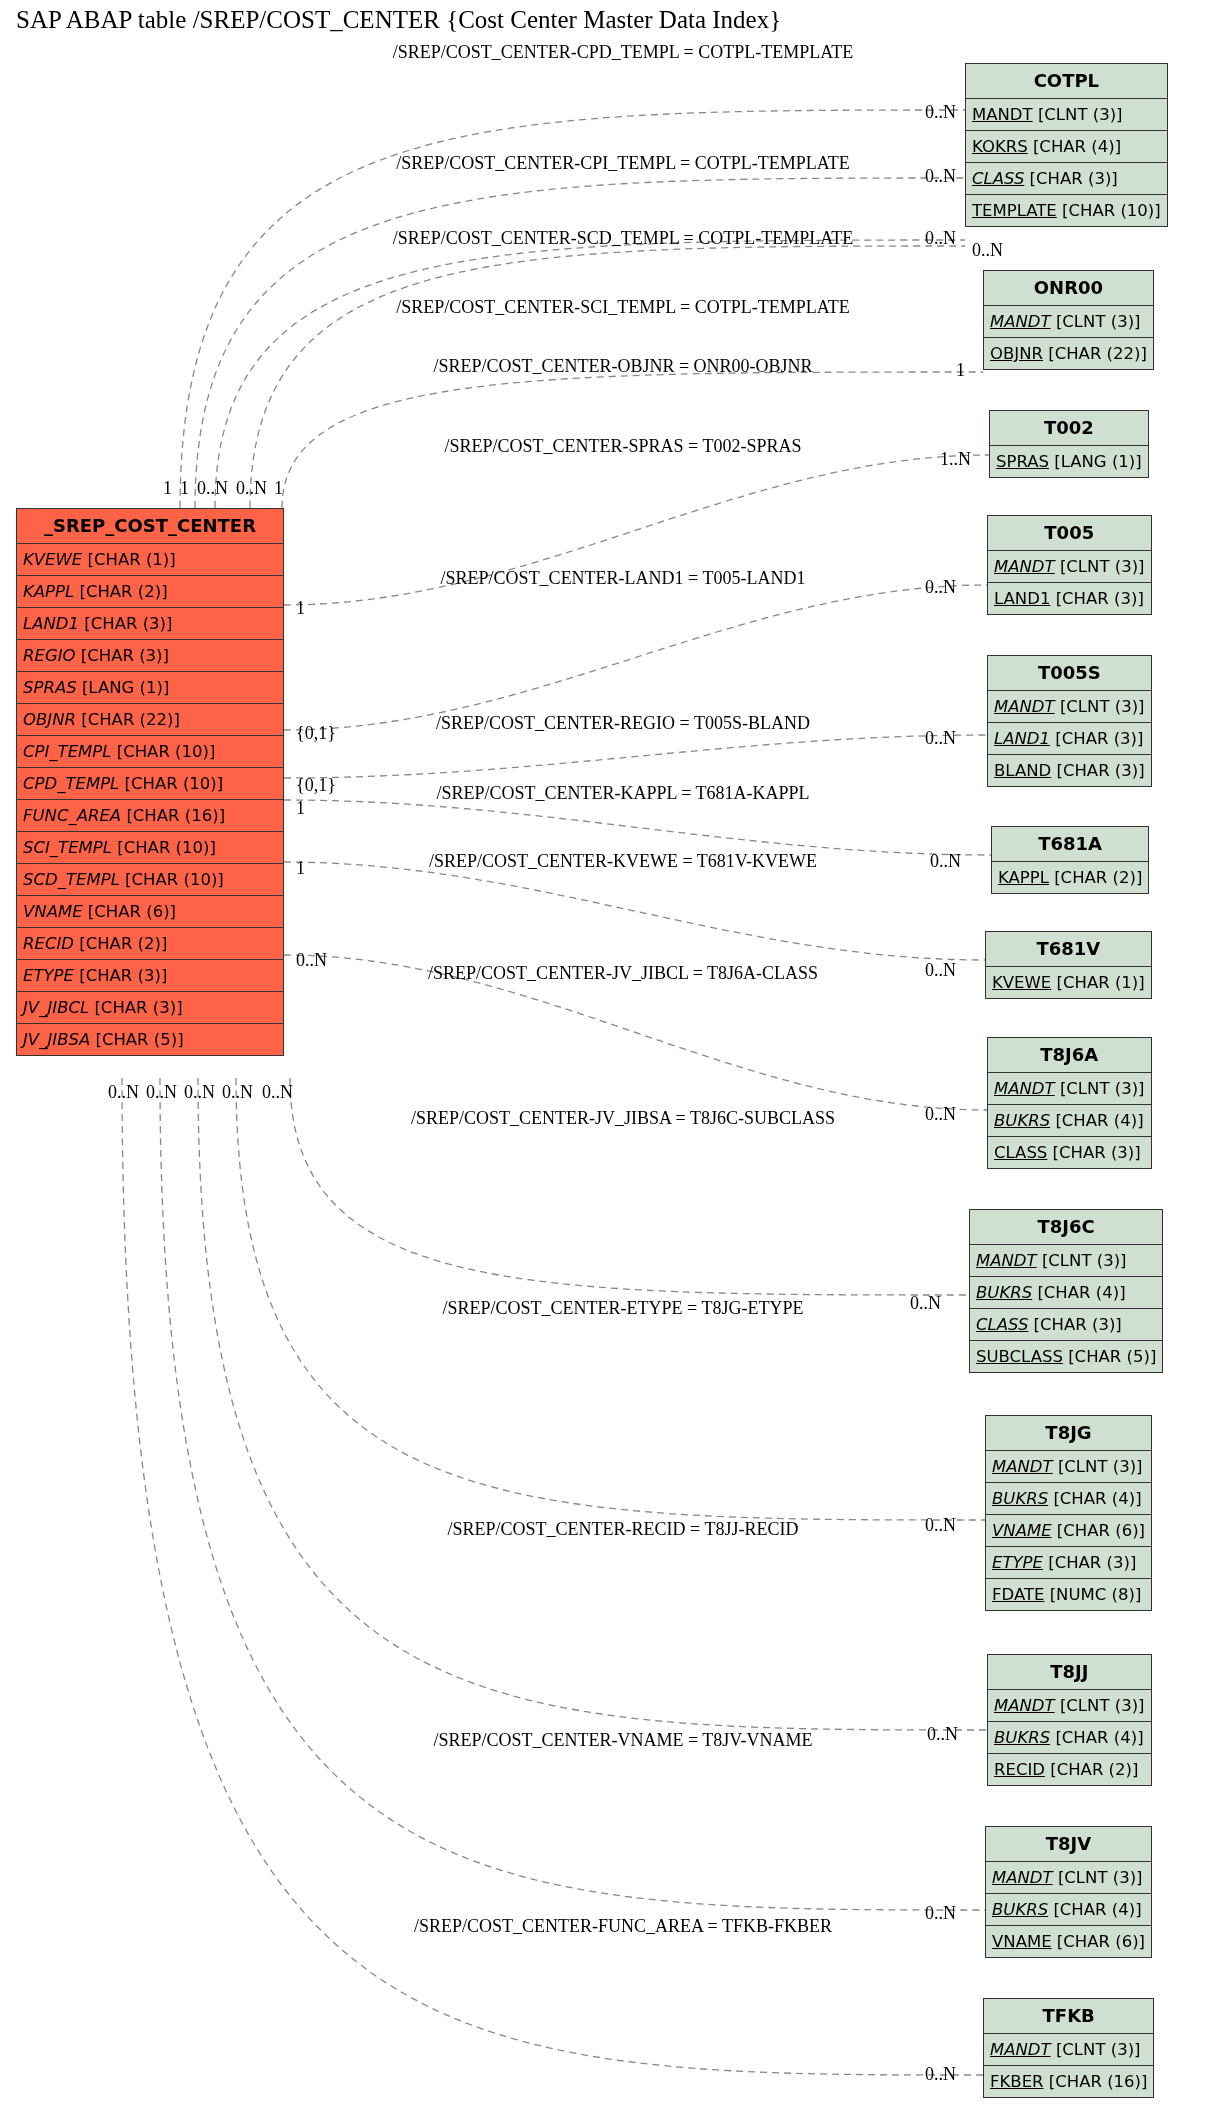 Image resolution: width=1208 pixels, height=2115 pixels. What do you see at coordinates (1066, 147) in the screenshot?
I see `table-field: KOKRS [CHAR (4)]` at bounding box center [1066, 147].